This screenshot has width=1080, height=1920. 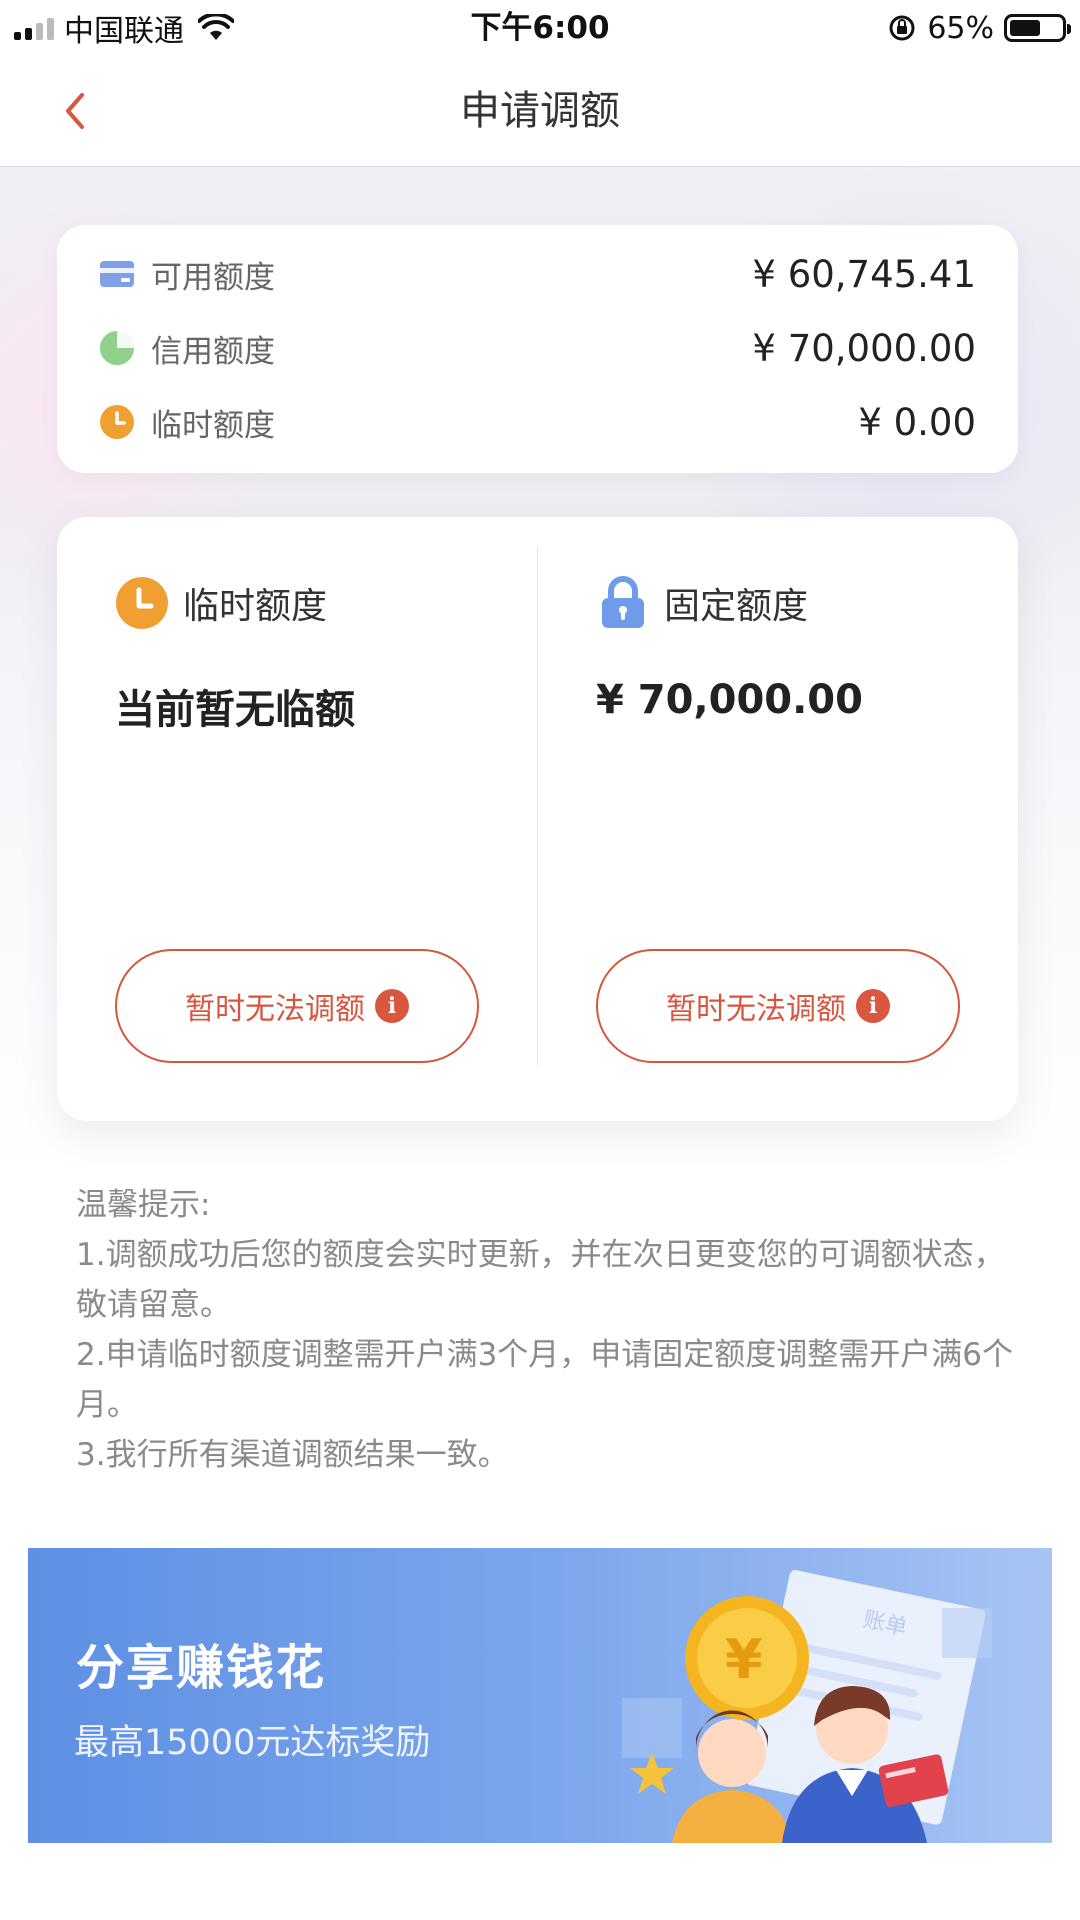 What do you see at coordinates (117, 348) in the screenshot?
I see `pie-icon` at bounding box center [117, 348].